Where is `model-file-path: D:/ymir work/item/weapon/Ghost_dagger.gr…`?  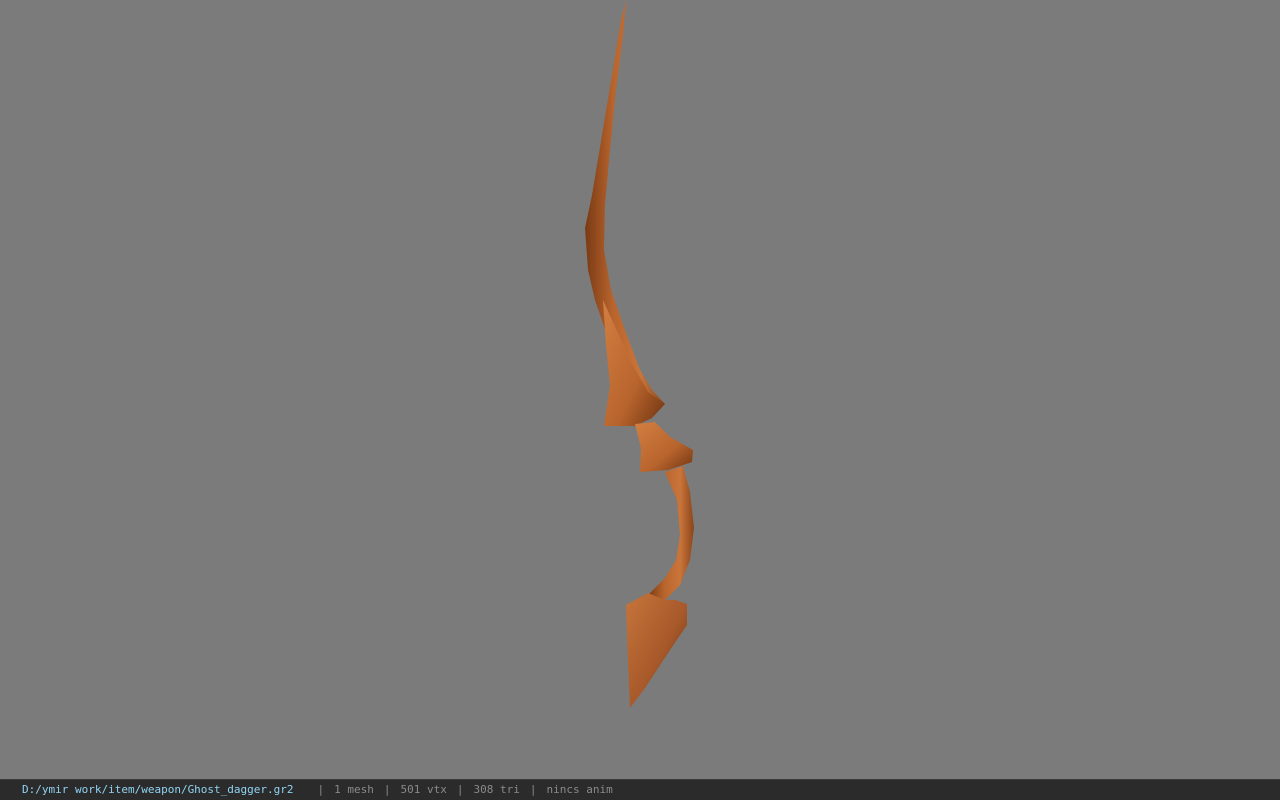
model-file-path: D:/ymir work/item/weapon/Ghost_dagger.gr… is located at coordinates (158, 789).